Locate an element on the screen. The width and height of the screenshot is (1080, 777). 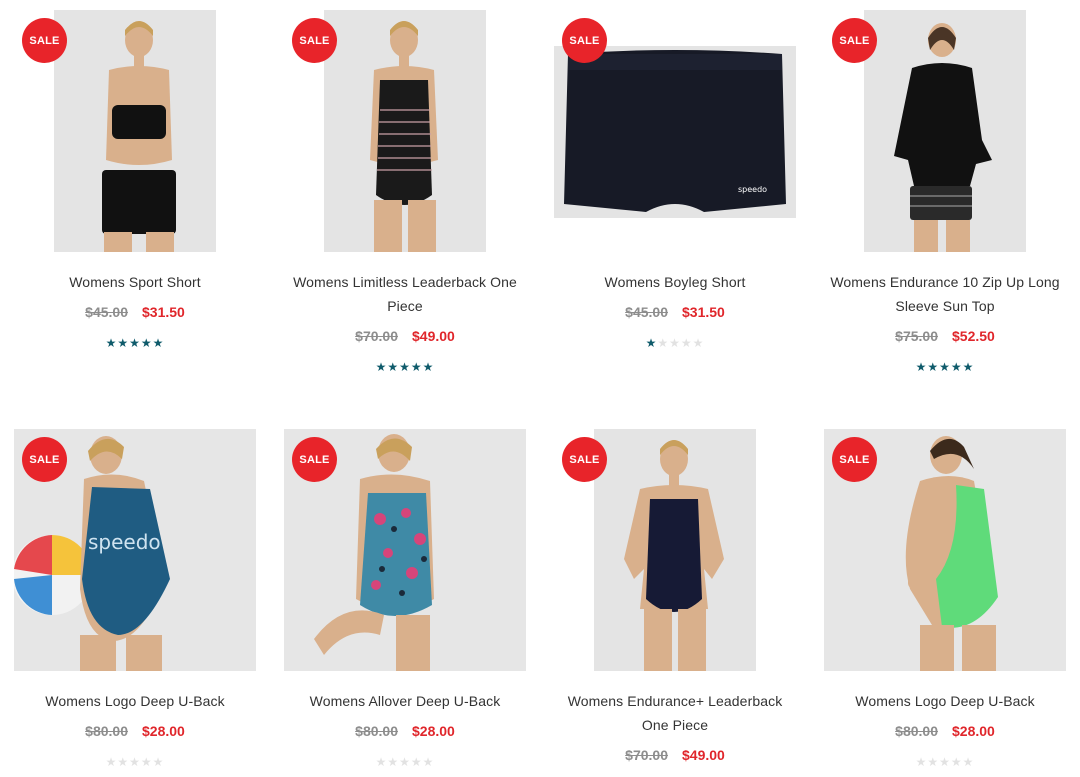
product-title: Womens Boyleg Short is located at coordinates (675, 282).